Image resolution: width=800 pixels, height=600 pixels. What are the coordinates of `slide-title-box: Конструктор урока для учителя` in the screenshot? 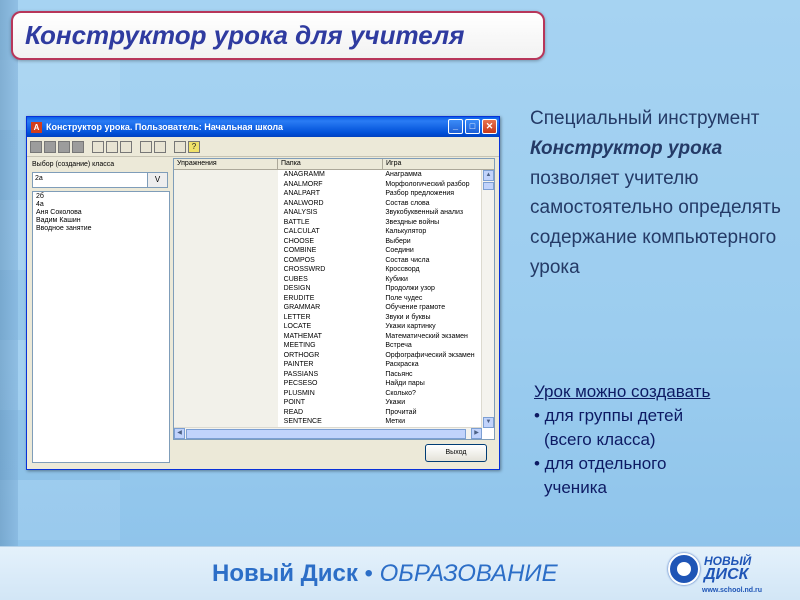 It's located at (278, 35).